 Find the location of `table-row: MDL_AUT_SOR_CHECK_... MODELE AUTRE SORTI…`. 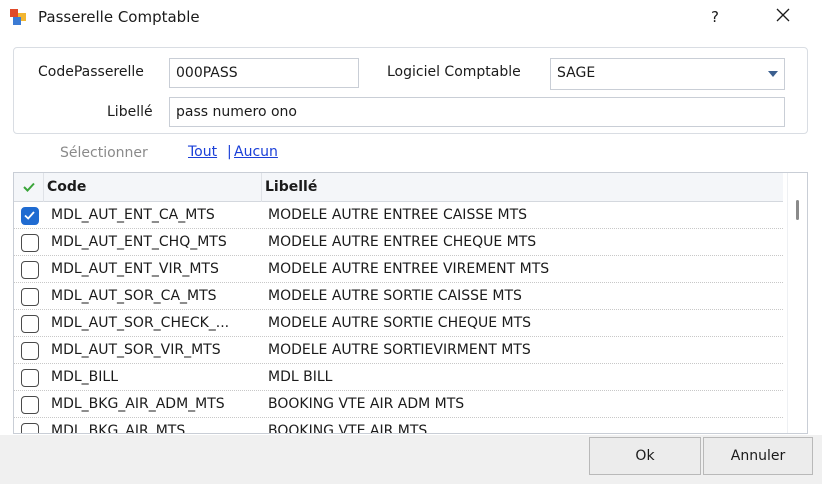

table-row: MDL_AUT_SOR_CHECK_... MODELE AUTRE SORTI… is located at coordinates (398, 323).